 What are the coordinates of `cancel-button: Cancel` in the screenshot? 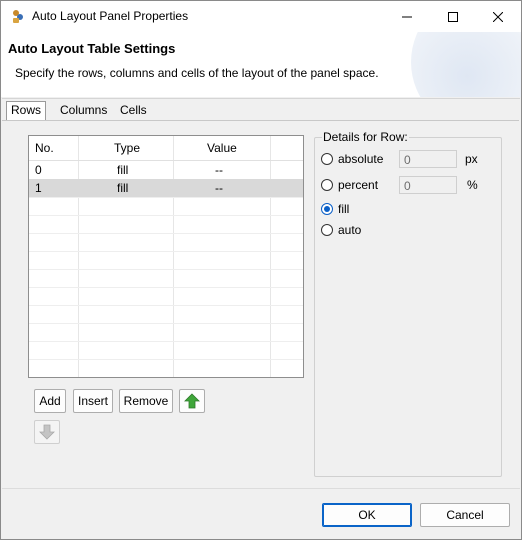 It's located at (465, 515).